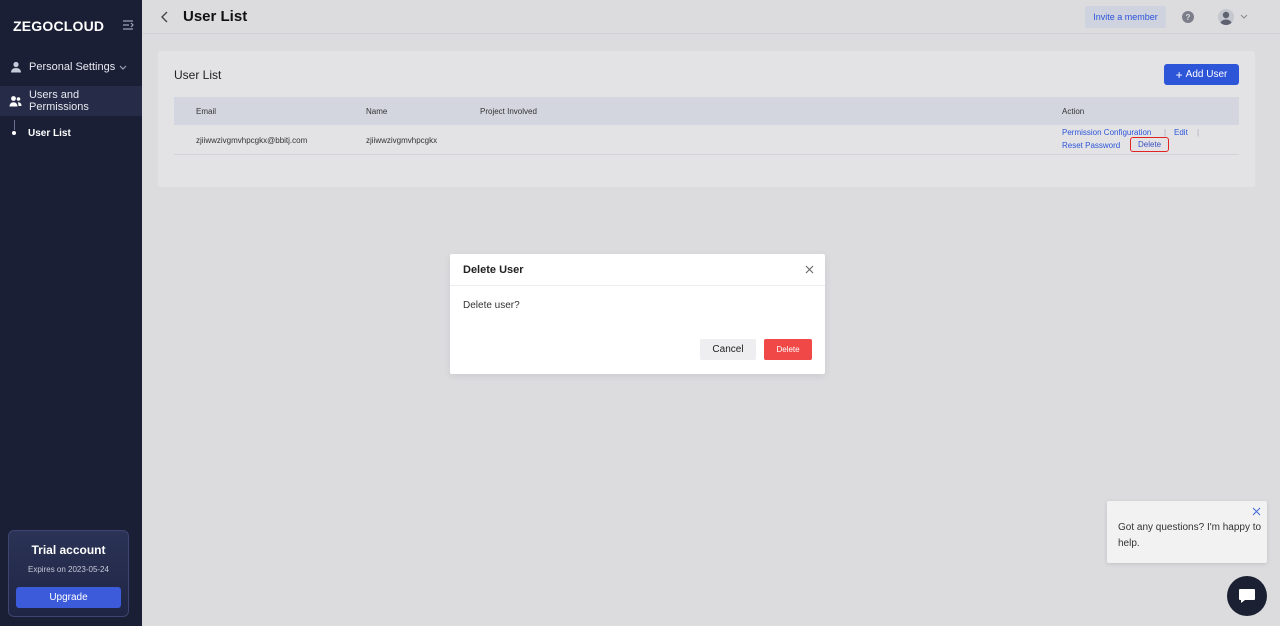 Image resolution: width=1280 pixels, height=626 pixels. Describe the element at coordinates (1073, 111) in the screenshot. I see `column-header-action: Action` at that location.